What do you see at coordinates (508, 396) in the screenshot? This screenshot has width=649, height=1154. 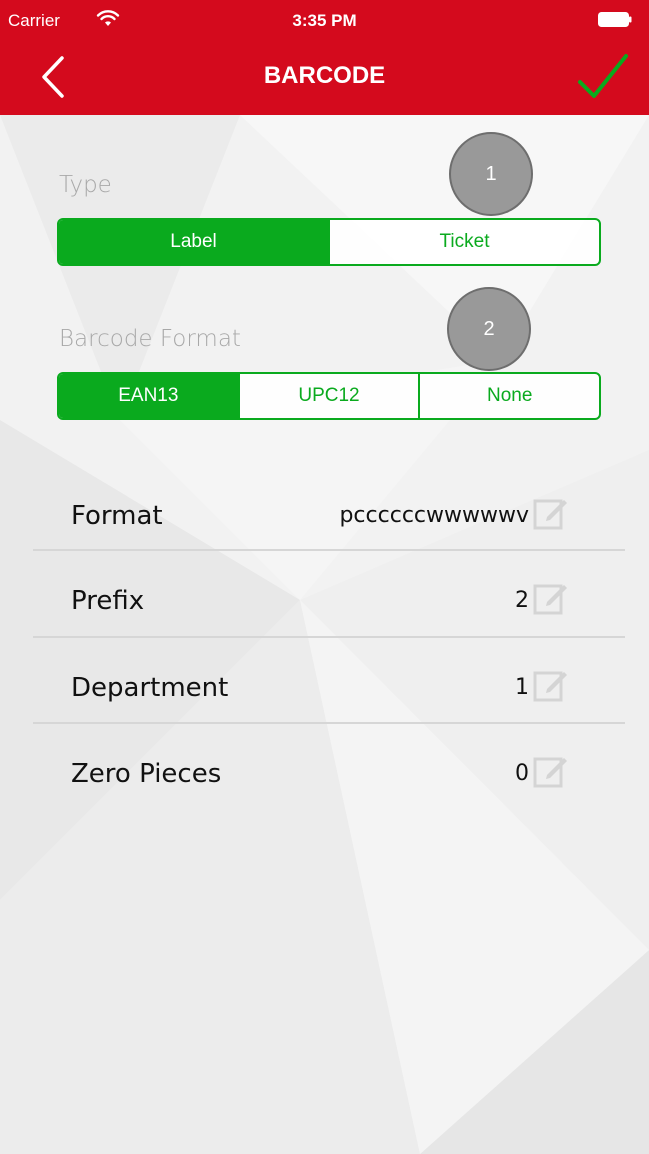 I see `format-option-none: None` at bounding box center [508, 396].